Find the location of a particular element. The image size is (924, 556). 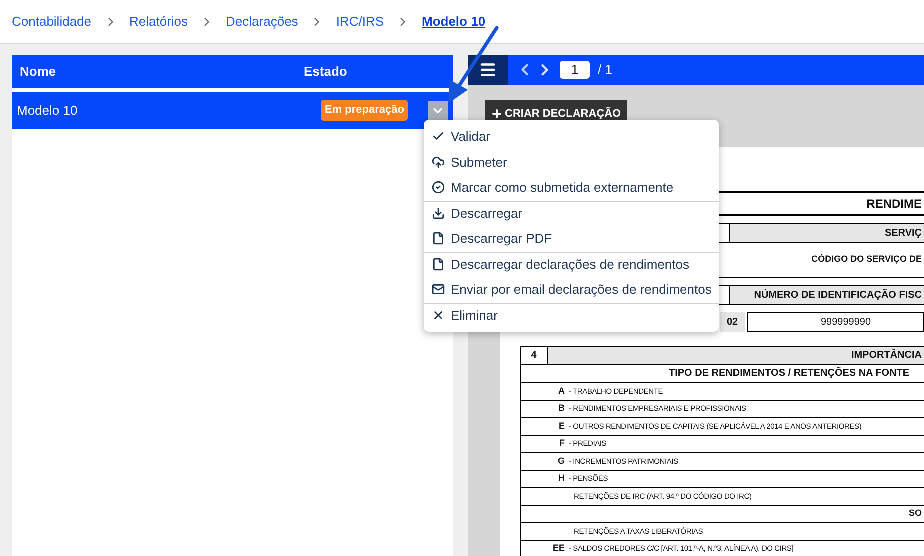

section-subtitle: TIPO DE RENDIMENTOS / RETENÇÕES NA FONTE is located at coordinates (789, 373).